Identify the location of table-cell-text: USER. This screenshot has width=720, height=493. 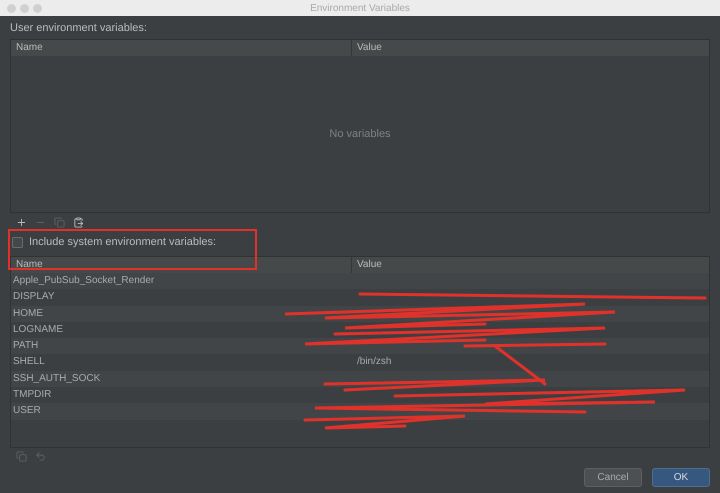
(27, 411).